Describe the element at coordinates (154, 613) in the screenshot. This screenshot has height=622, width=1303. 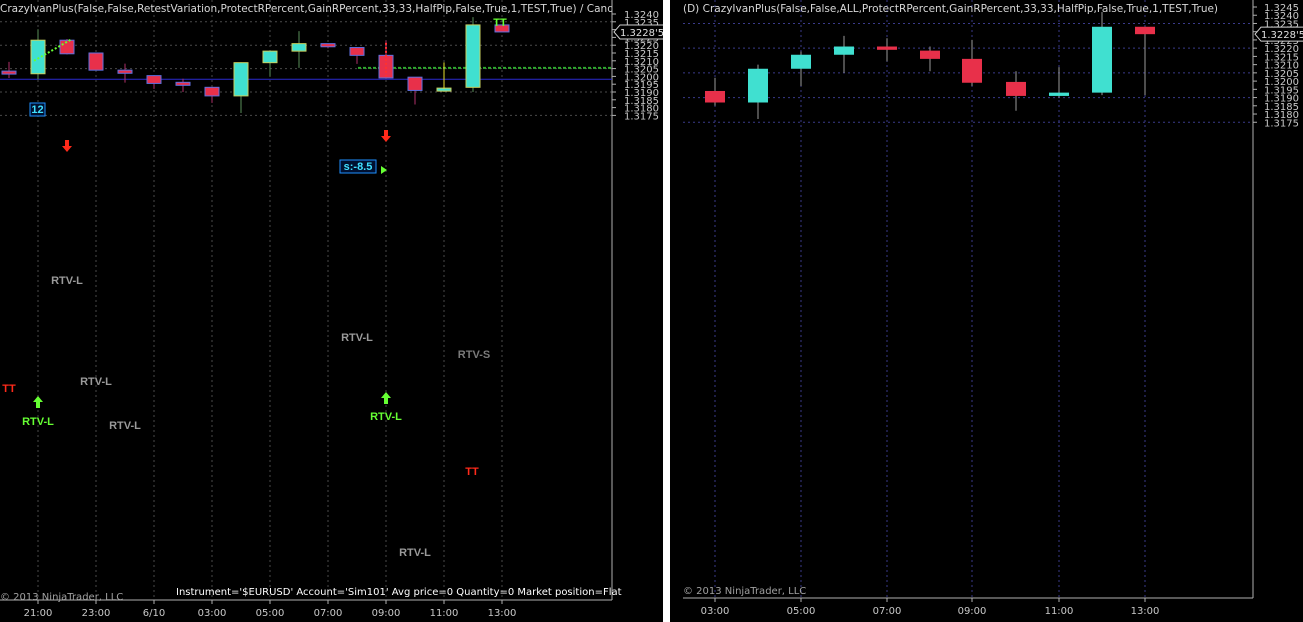
I see `time-tick-label: 6/10` at that location.